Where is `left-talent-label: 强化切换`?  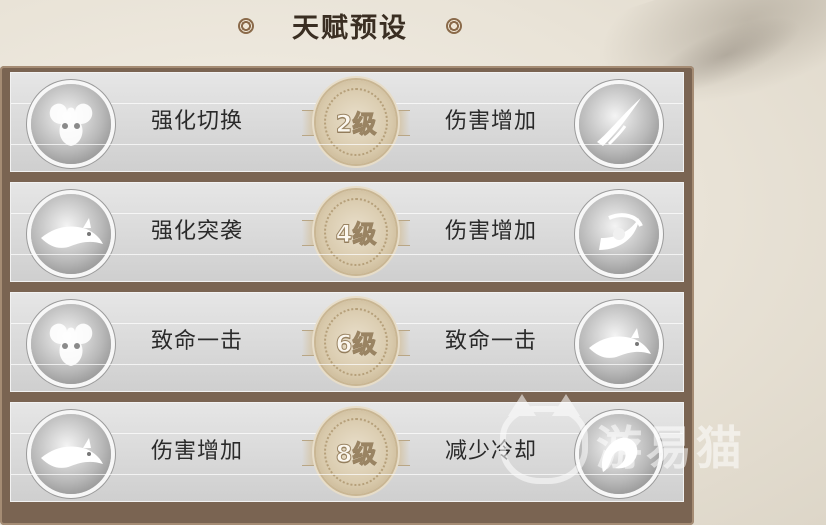 left-talent-label: 强化切换 is located at coordinates (197, 121).